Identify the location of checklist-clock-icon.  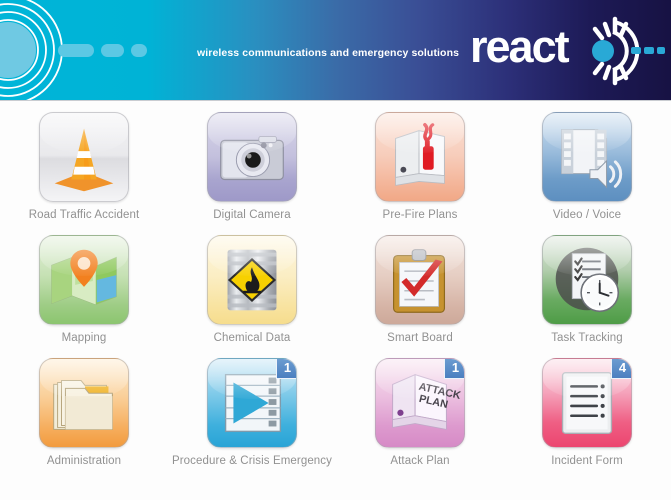
(587, 280).